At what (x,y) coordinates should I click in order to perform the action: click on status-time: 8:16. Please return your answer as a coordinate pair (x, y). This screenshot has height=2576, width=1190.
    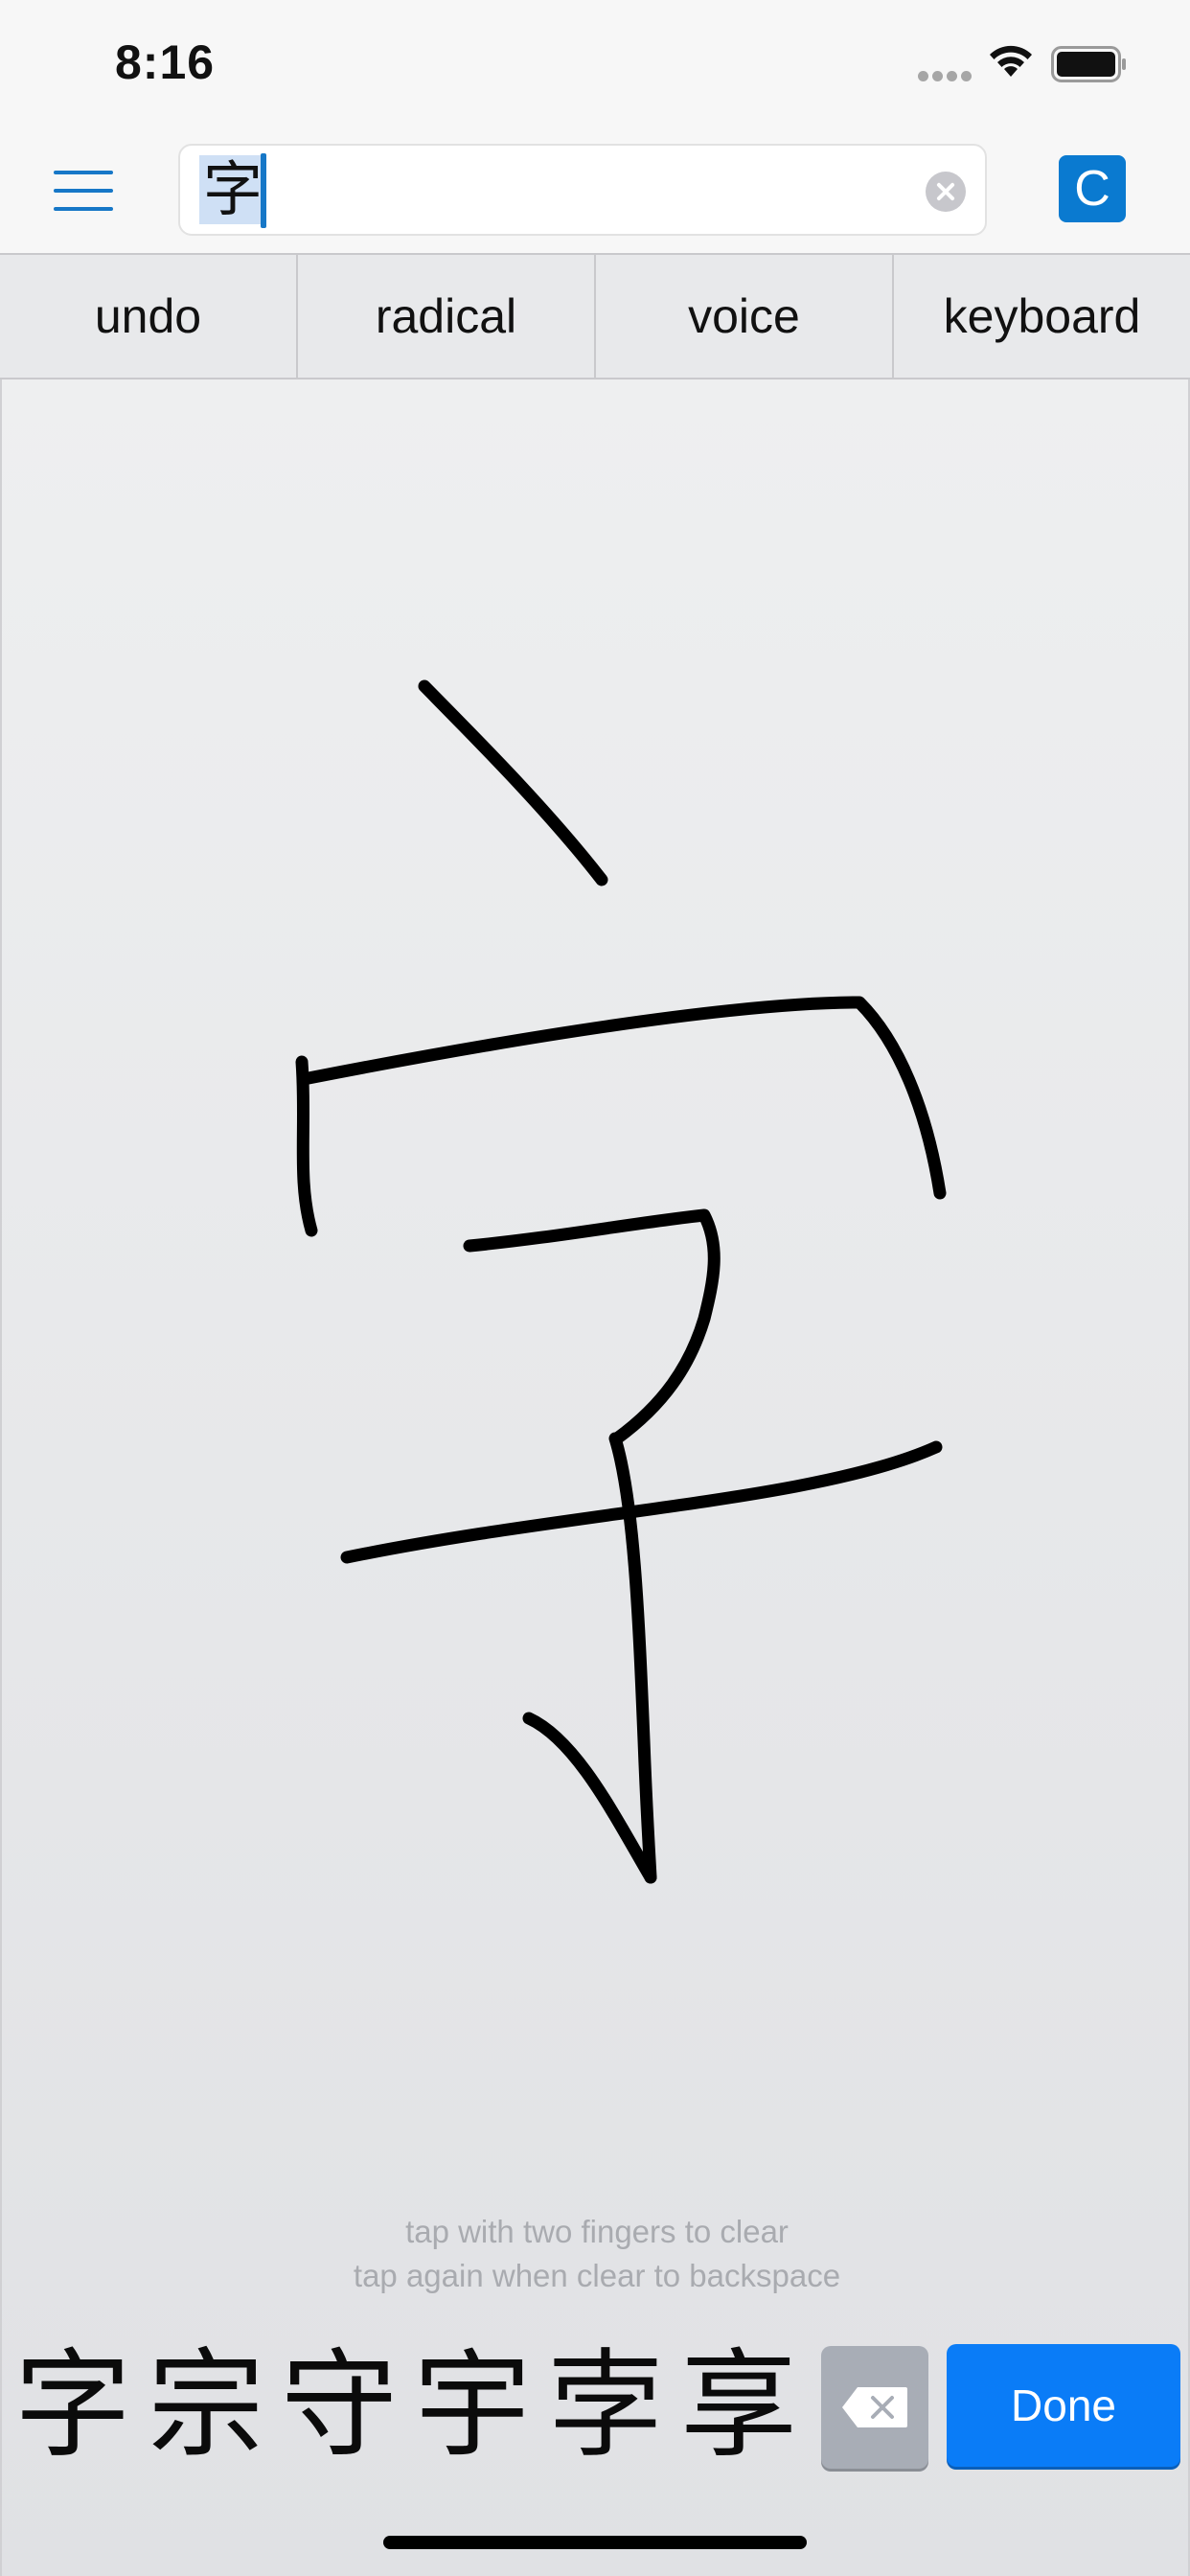
    Looking at the image, I should click on (166, 62).